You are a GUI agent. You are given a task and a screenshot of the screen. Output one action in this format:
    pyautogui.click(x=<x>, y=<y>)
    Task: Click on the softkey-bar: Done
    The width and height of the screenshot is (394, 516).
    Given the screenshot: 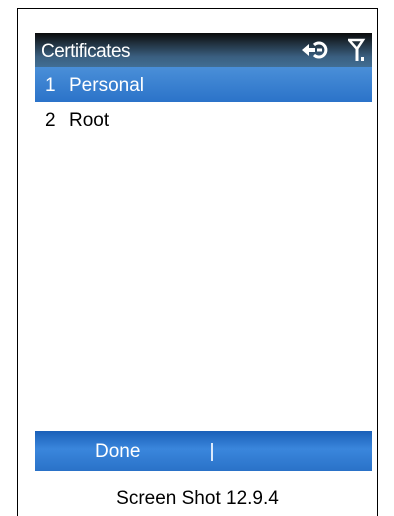 What is the action you would take?
    pyautogui.click(x=203, y=451)
    